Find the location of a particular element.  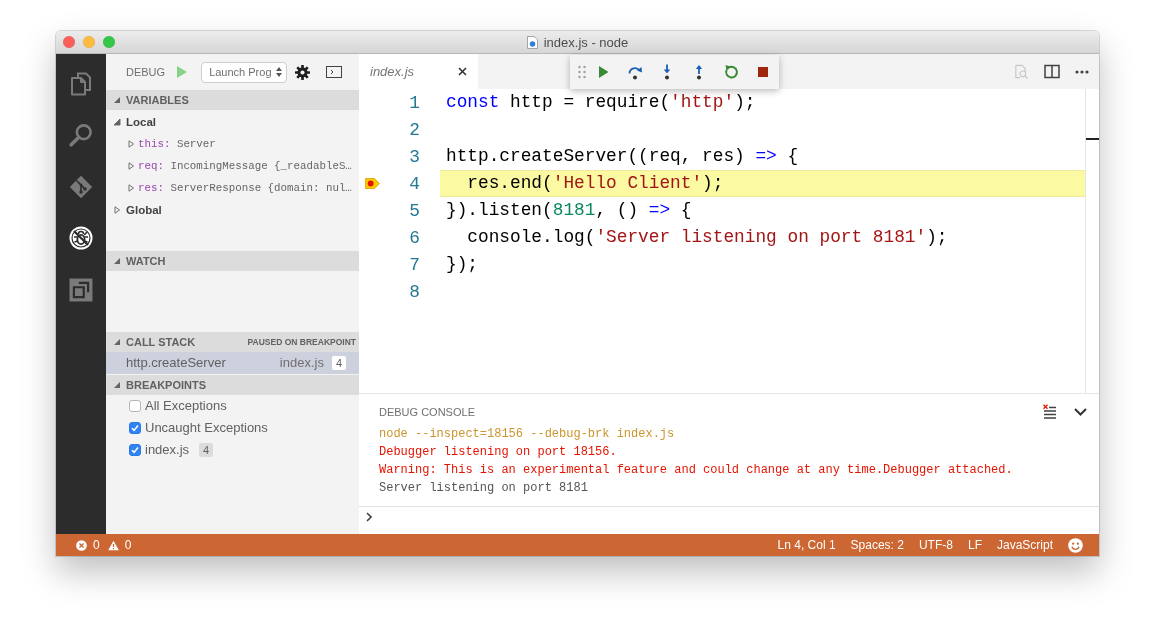

extensions-icon is located at coordinates (81, 289).